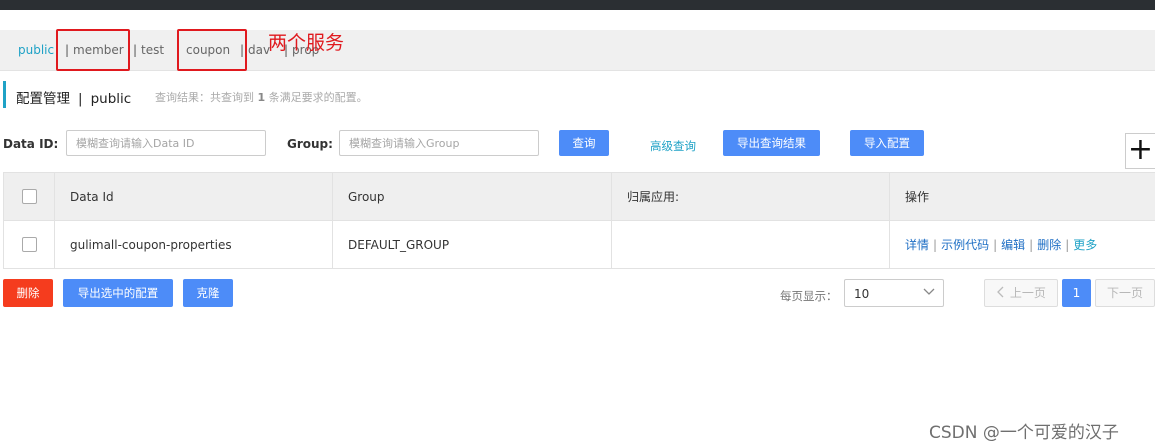  Describe the element at coordinates (1085, 245) in the screenshot. I see `action-more-link: 更多` at that location.